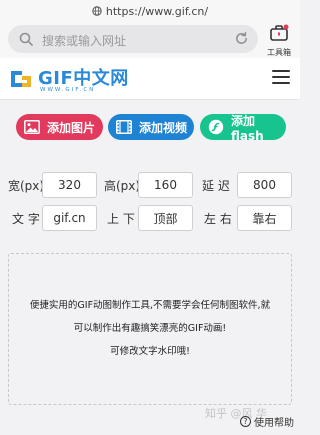 The image size is (320, 435). I want to click on flash-icon, so click(216, 127).